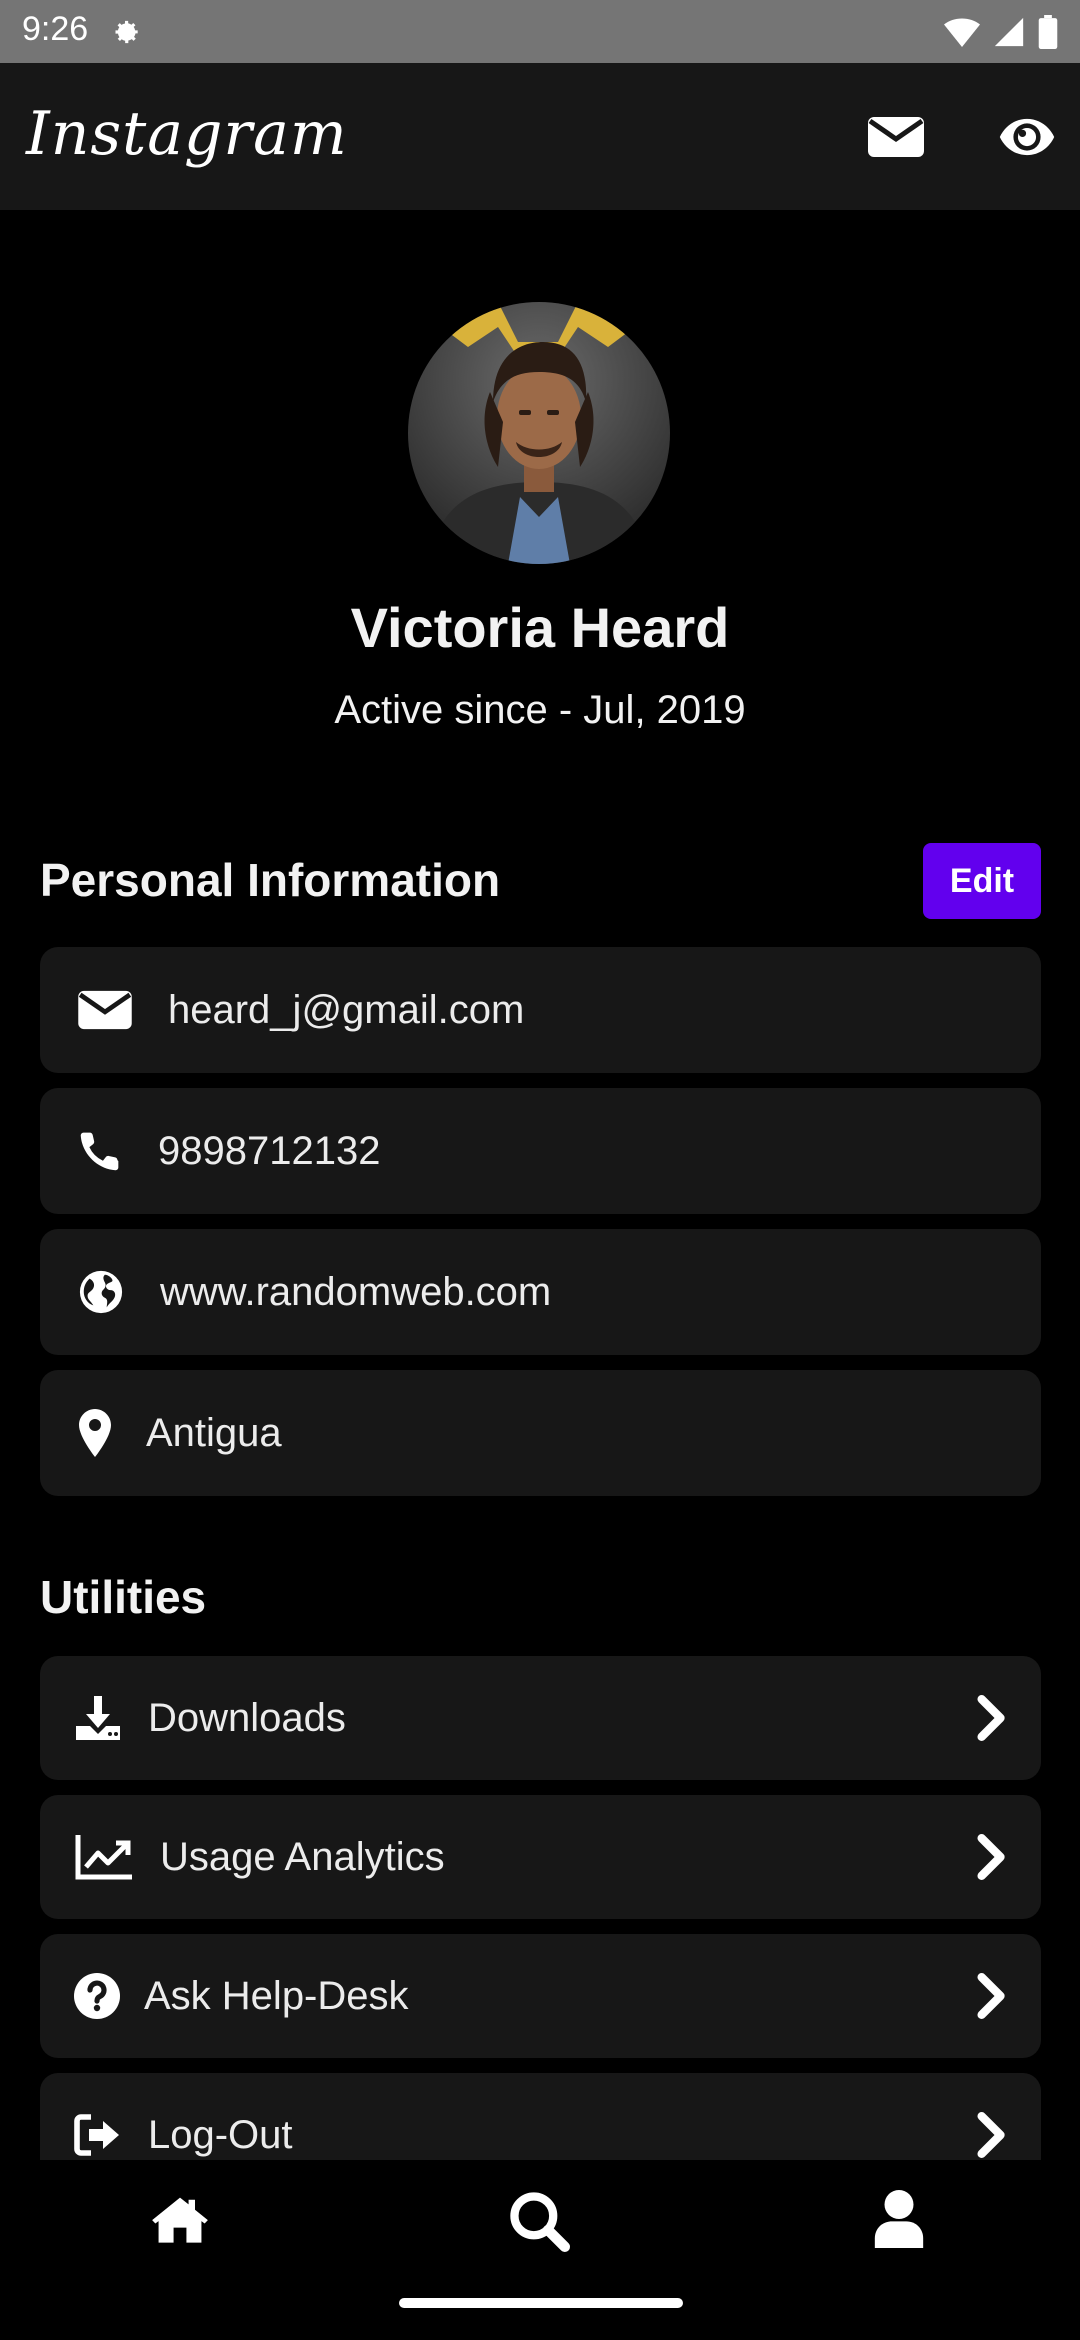  I want to click on search-icon, so click(539, 2221).